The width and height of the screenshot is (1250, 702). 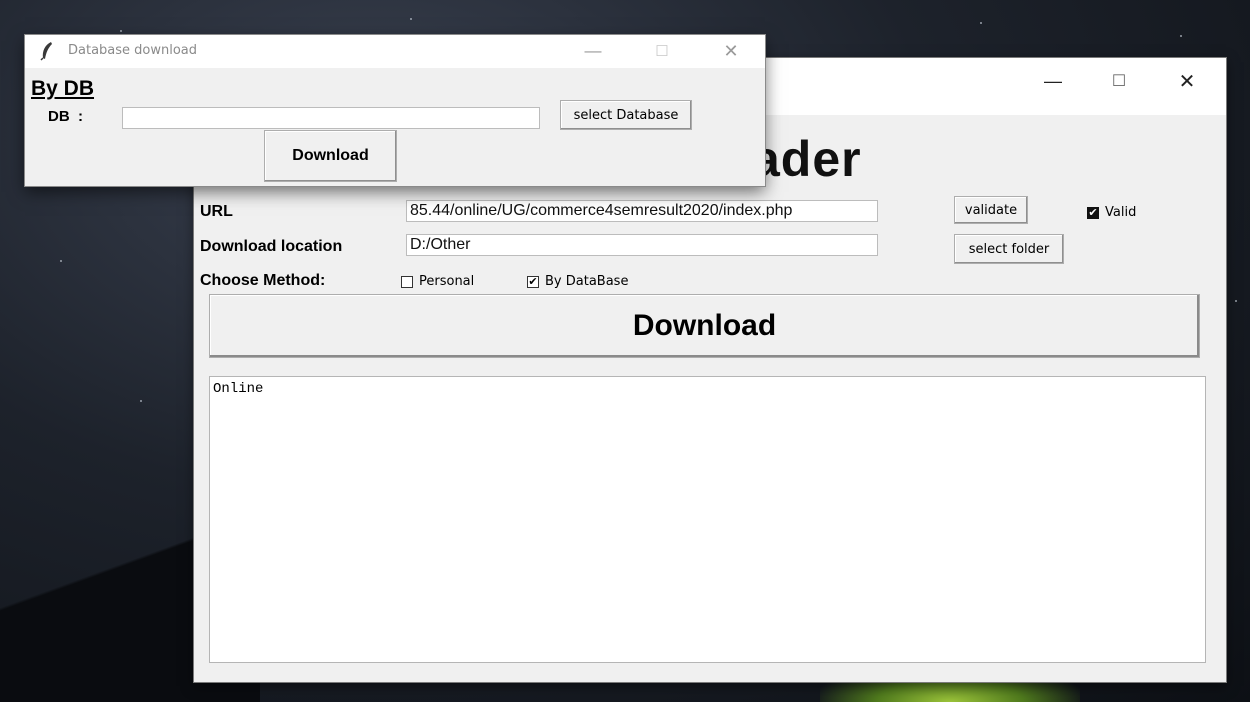 What do you see at coordinates (991, 210) in the screenshot?
I see `validate-button: validate` at bounding box center [991, 210].